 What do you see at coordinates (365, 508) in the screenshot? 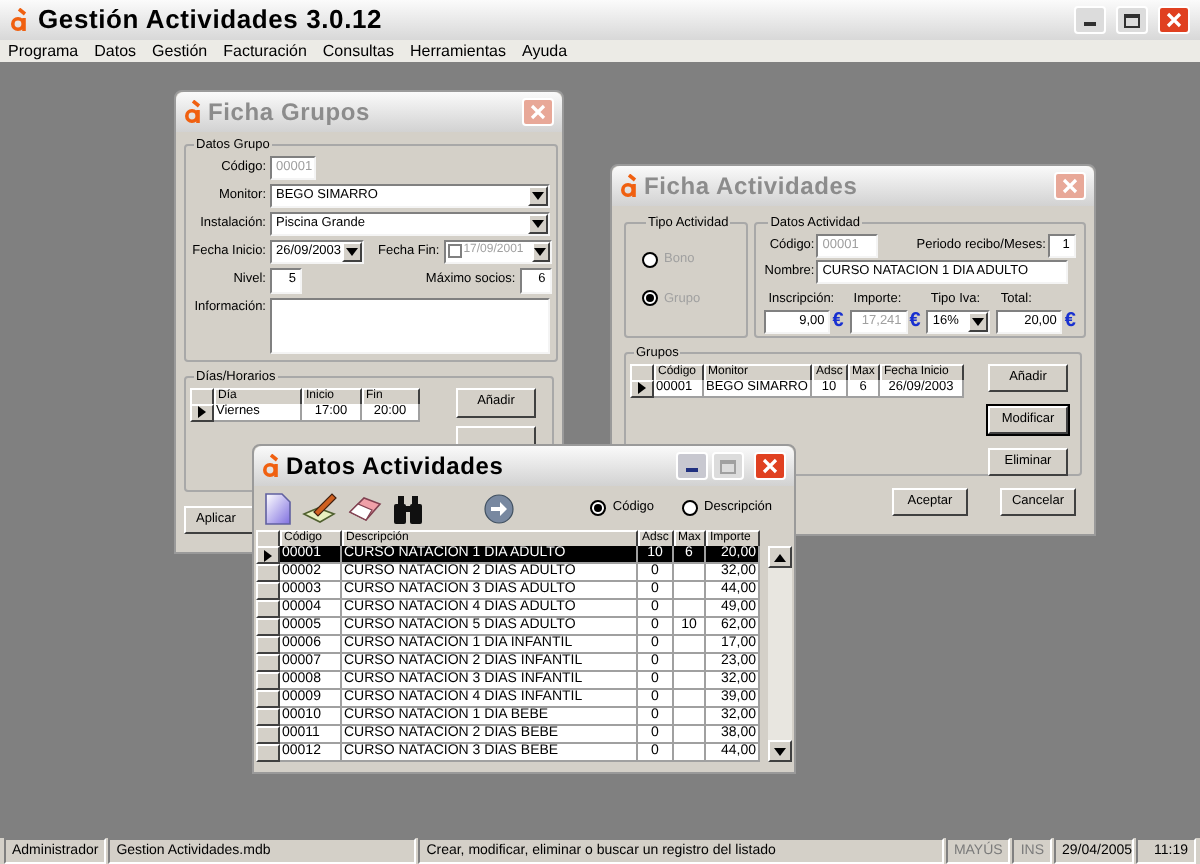
I see `eraser-icon` at bounding box center [365, 508].